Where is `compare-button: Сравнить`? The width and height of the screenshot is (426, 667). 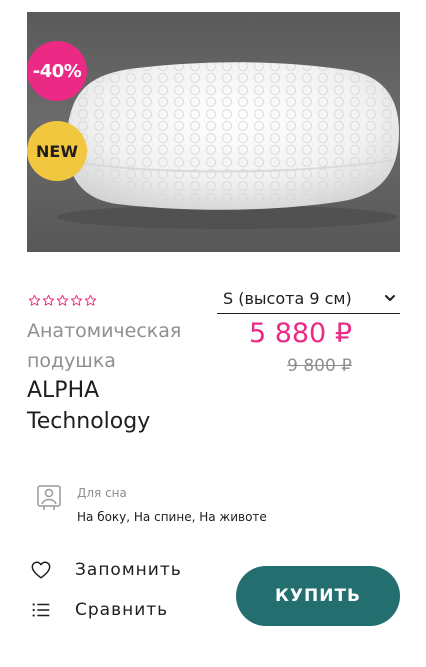 compare-button: Сравнить is located at coordinates (99, 610).